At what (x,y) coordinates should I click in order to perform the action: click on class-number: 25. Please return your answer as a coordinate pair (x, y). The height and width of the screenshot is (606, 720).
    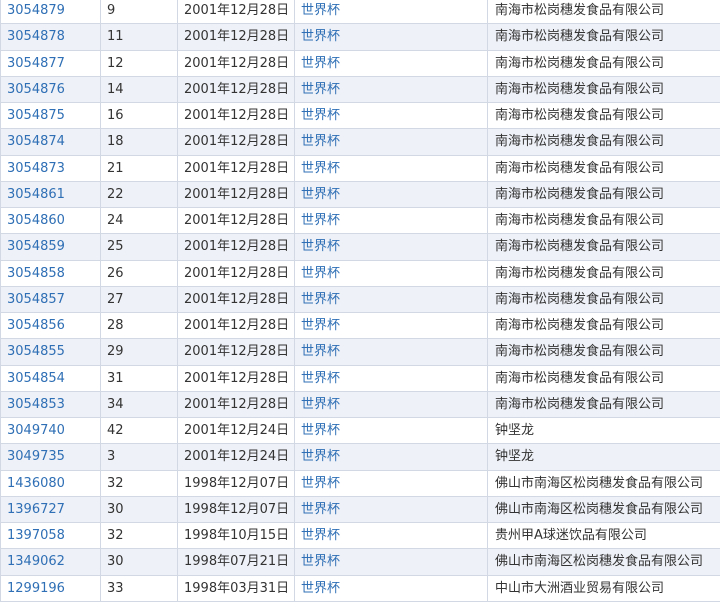
    Looking at the image, I should click on (139, 247).